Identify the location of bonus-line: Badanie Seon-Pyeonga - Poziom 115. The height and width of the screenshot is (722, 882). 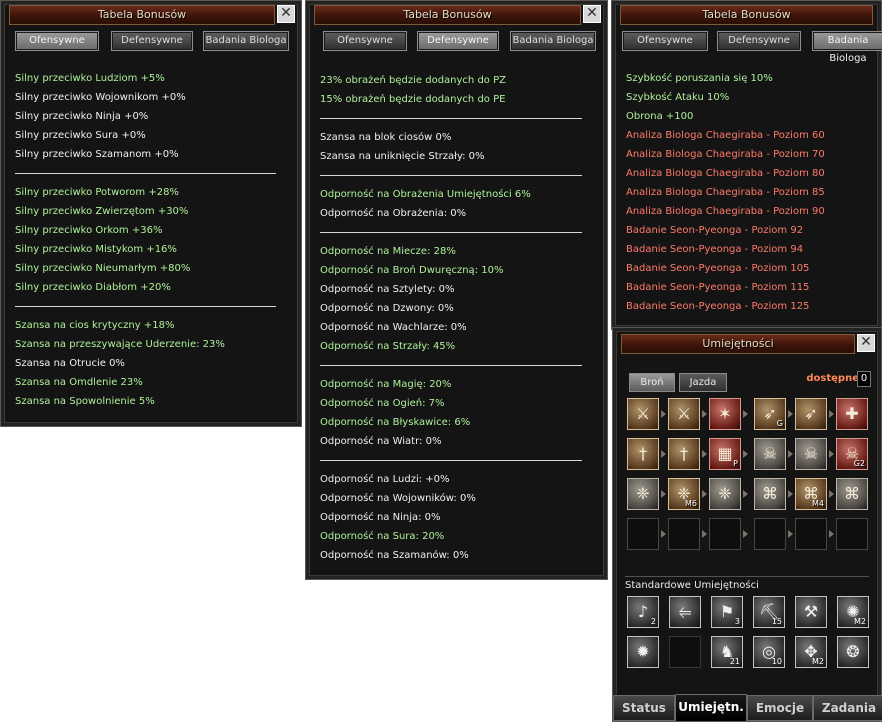
(718, 287).